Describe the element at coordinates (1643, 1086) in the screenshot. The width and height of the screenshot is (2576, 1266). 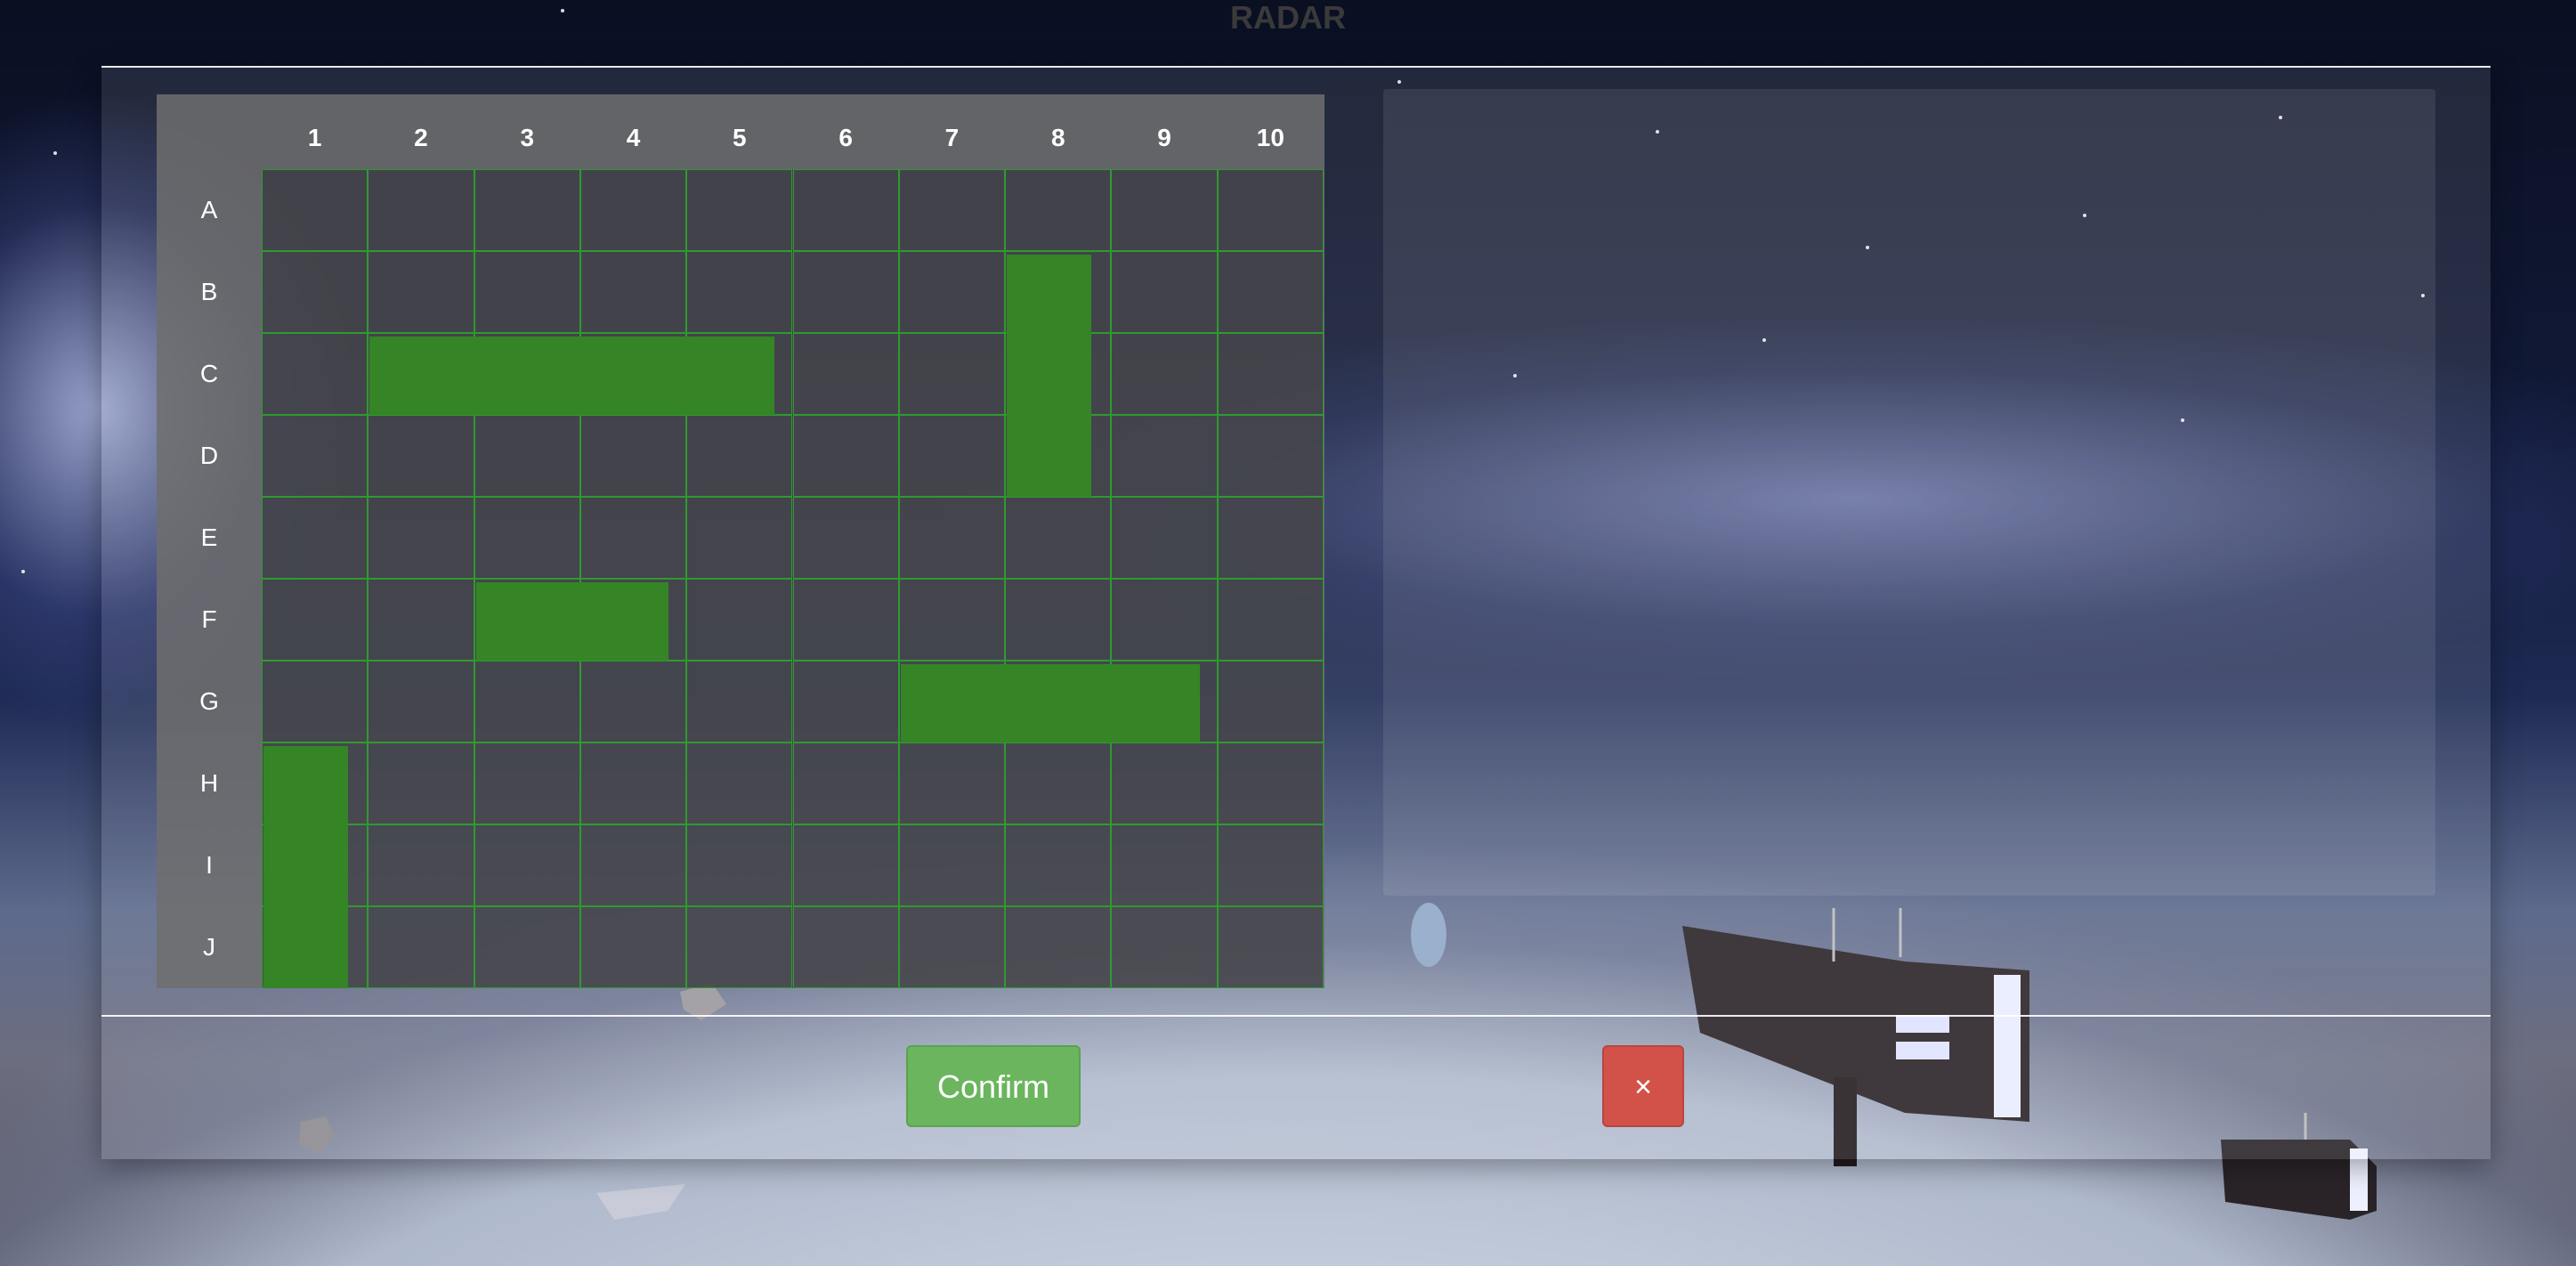
I see `close-button: ×` at that location.